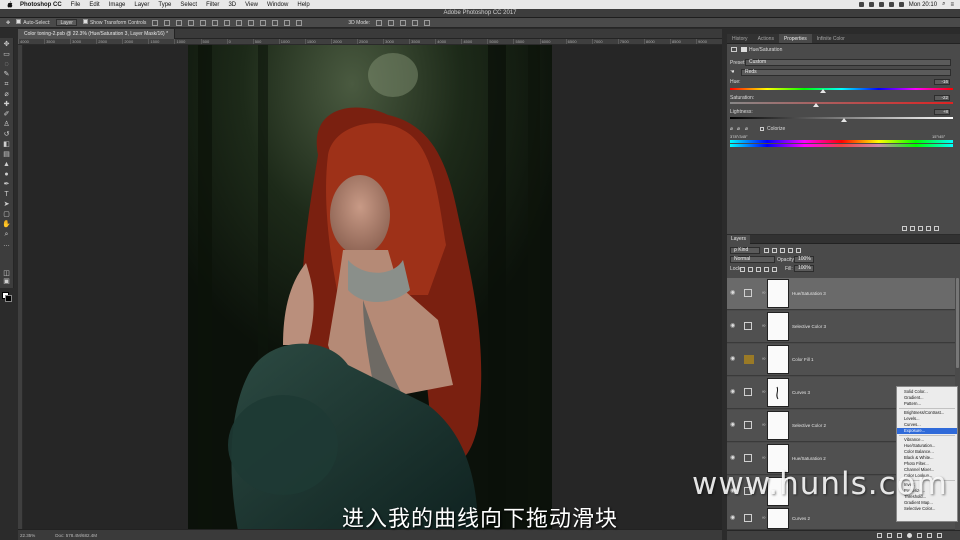  Describe the element at coordinates (841, 103) in the screenshot. I see `saturation-slider-track` at that location.